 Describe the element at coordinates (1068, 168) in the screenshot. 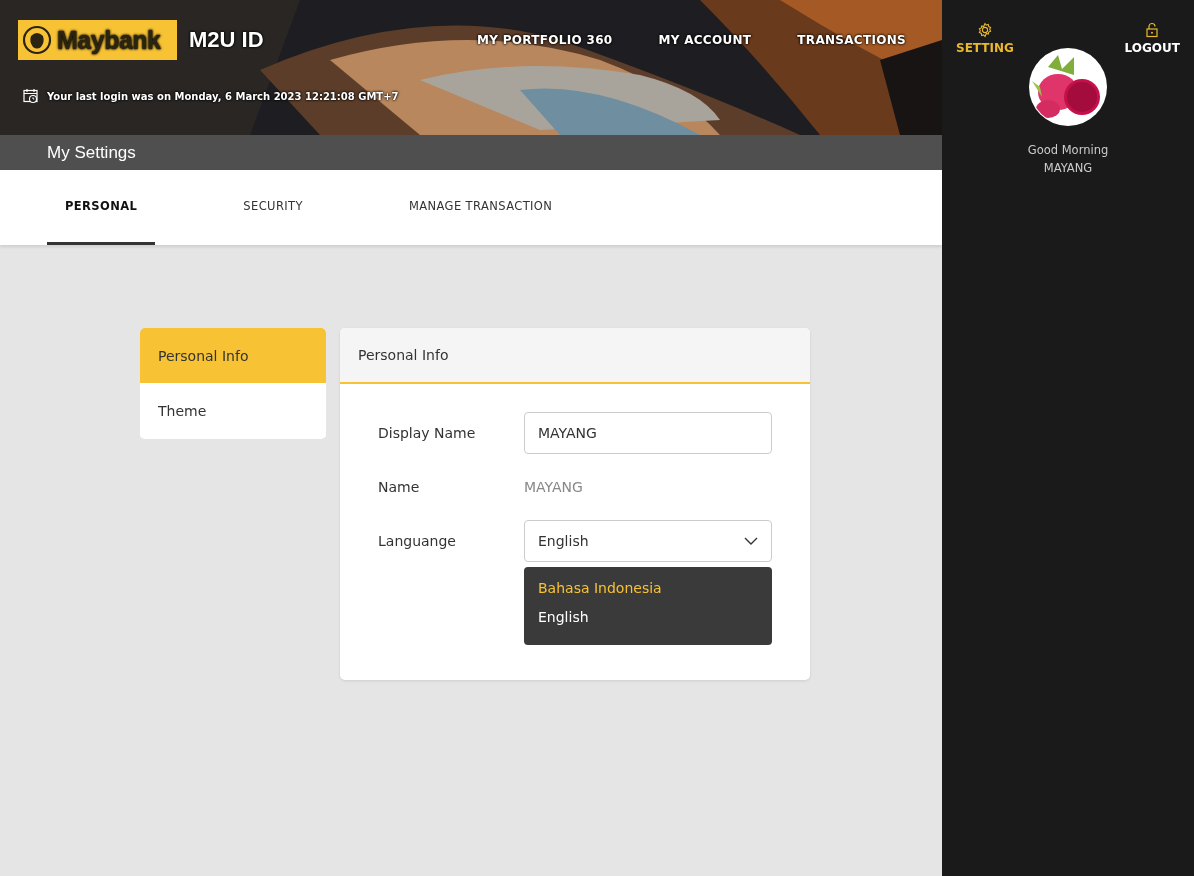

I see `user-name: MAYANG` at that location.